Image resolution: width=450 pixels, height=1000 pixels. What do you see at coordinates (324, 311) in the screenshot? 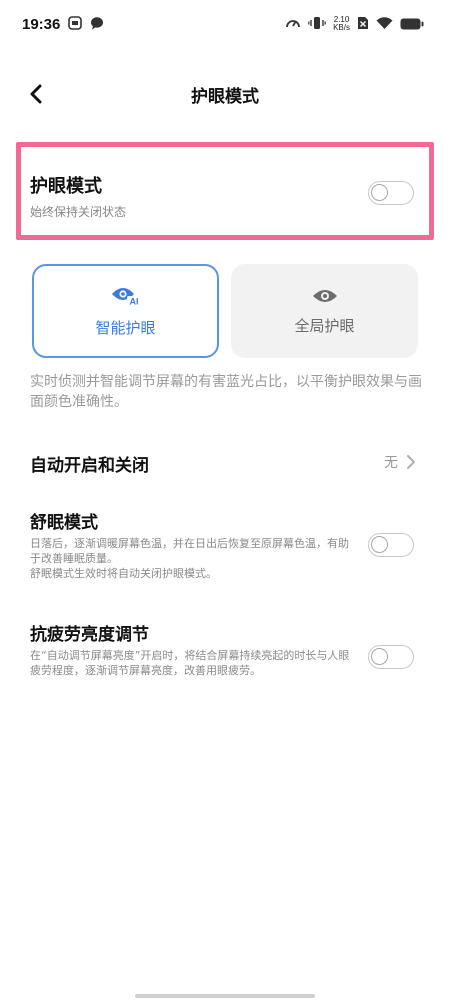
I see `global-eye-protection-card: 全局护眼` at bounding box center [324, 311].